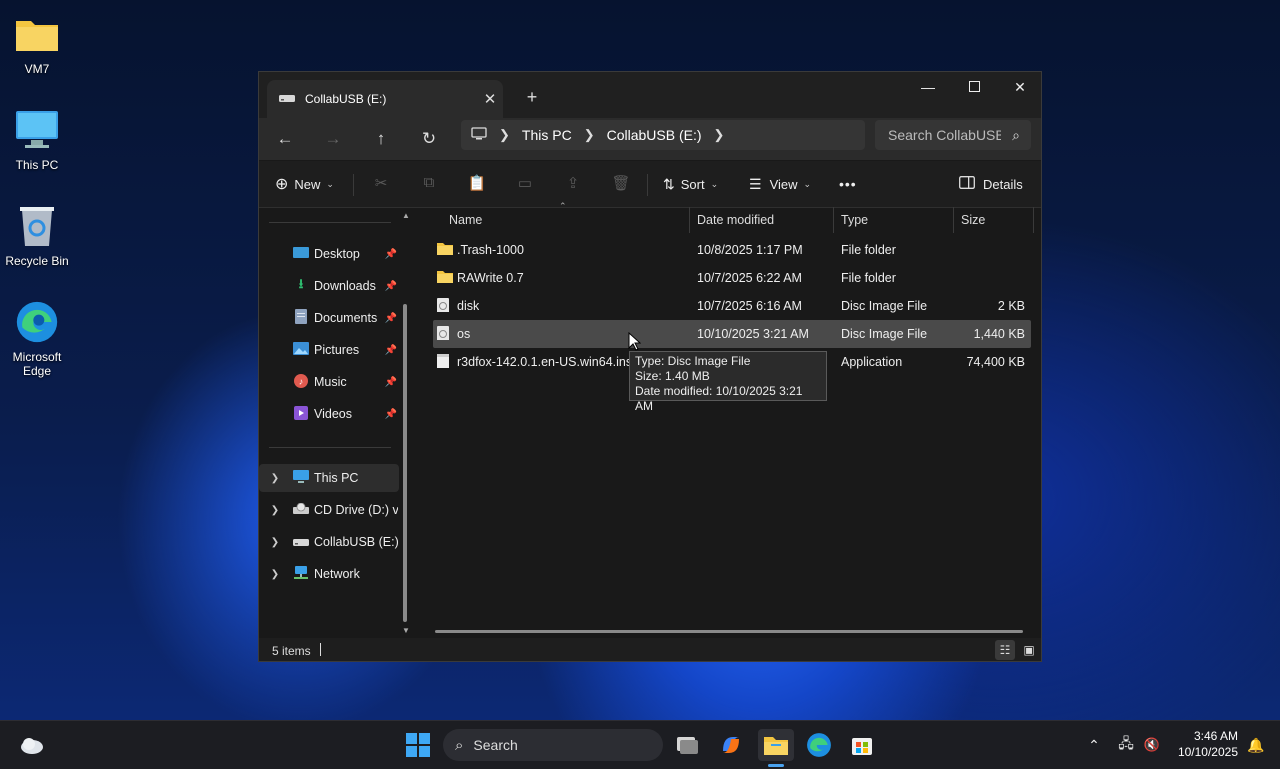 This screenshot has width=1280, height=769. What do you see at coordinates (719, 398) in the screenshot?
I see `tooltip-date: Date modified: 10/10/2025 3:21 AM` at bounding box center [719, 398].